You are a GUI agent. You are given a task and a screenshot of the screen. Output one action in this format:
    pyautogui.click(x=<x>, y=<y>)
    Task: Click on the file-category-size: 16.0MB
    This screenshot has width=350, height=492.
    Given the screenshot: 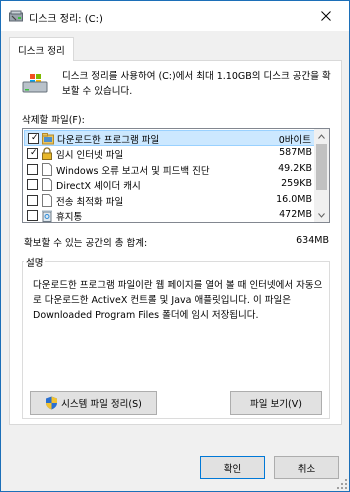 What is the action you would take?
    pyautogui.click(x=294, y=199)
    